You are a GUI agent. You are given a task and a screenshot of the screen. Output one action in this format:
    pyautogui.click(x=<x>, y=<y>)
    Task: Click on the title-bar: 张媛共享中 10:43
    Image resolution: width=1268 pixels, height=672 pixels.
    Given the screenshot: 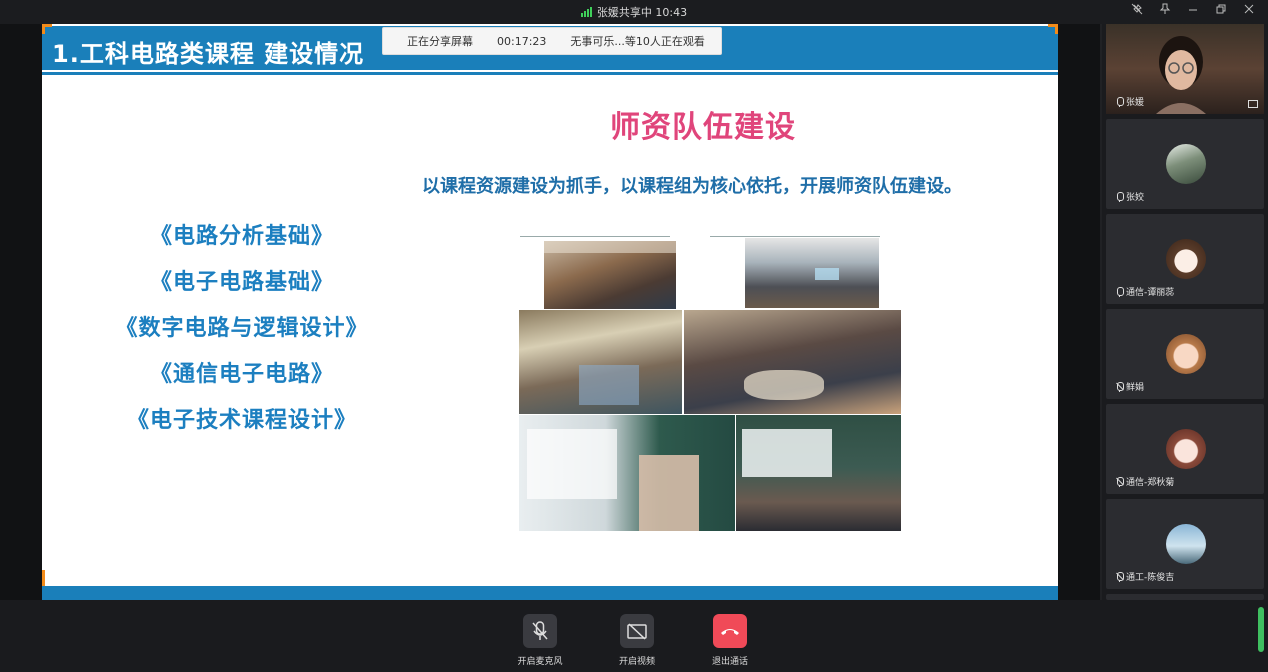 What is the action you would take?
    pyautogui.click(x=634, y=12)
    